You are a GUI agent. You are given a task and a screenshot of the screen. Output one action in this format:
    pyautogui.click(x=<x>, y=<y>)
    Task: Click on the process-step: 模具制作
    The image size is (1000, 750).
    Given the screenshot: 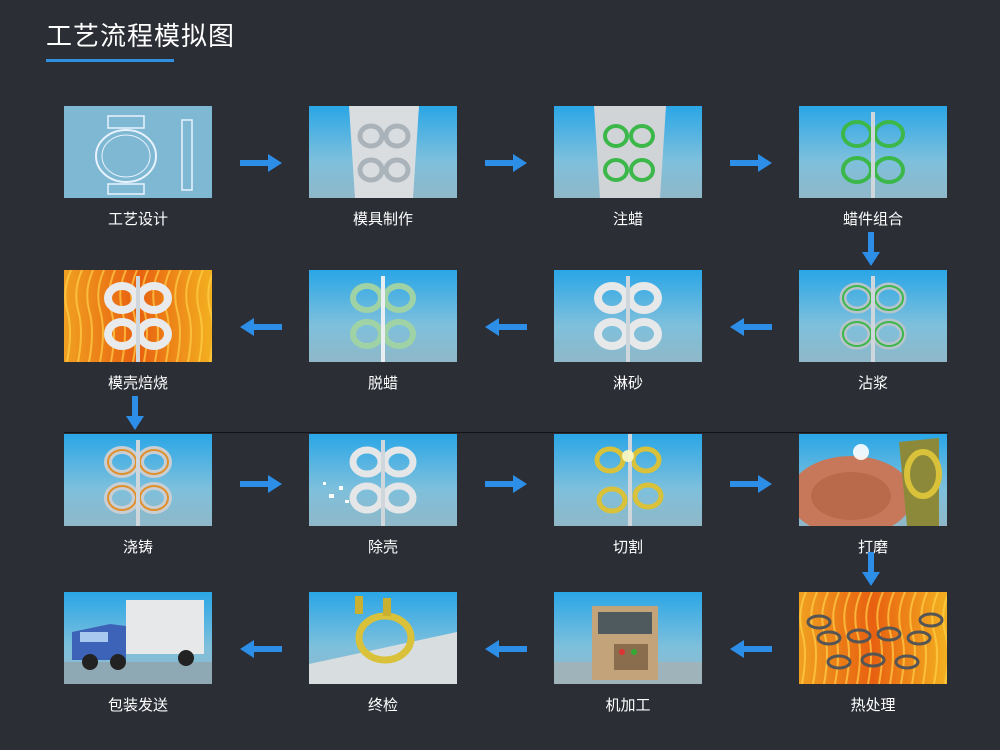 What is the action you would take?
    pyautogui.click(x=383, y=167)
    